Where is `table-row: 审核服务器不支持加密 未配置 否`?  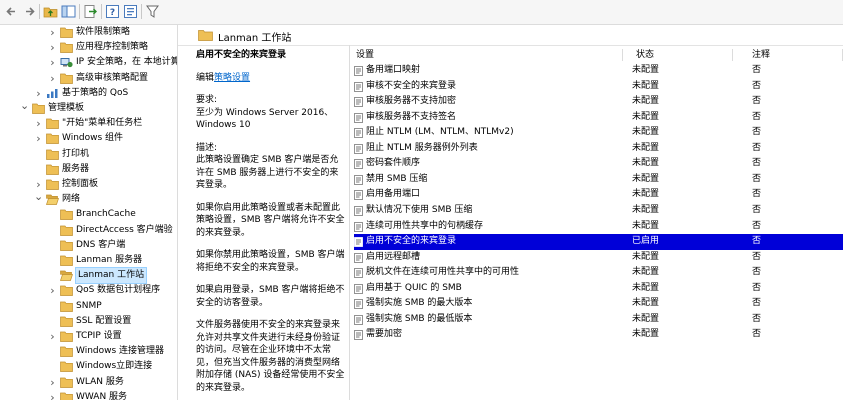 table-row: 审核服务器不支持加密 未配置 否 is located at coordinates (598, 102).